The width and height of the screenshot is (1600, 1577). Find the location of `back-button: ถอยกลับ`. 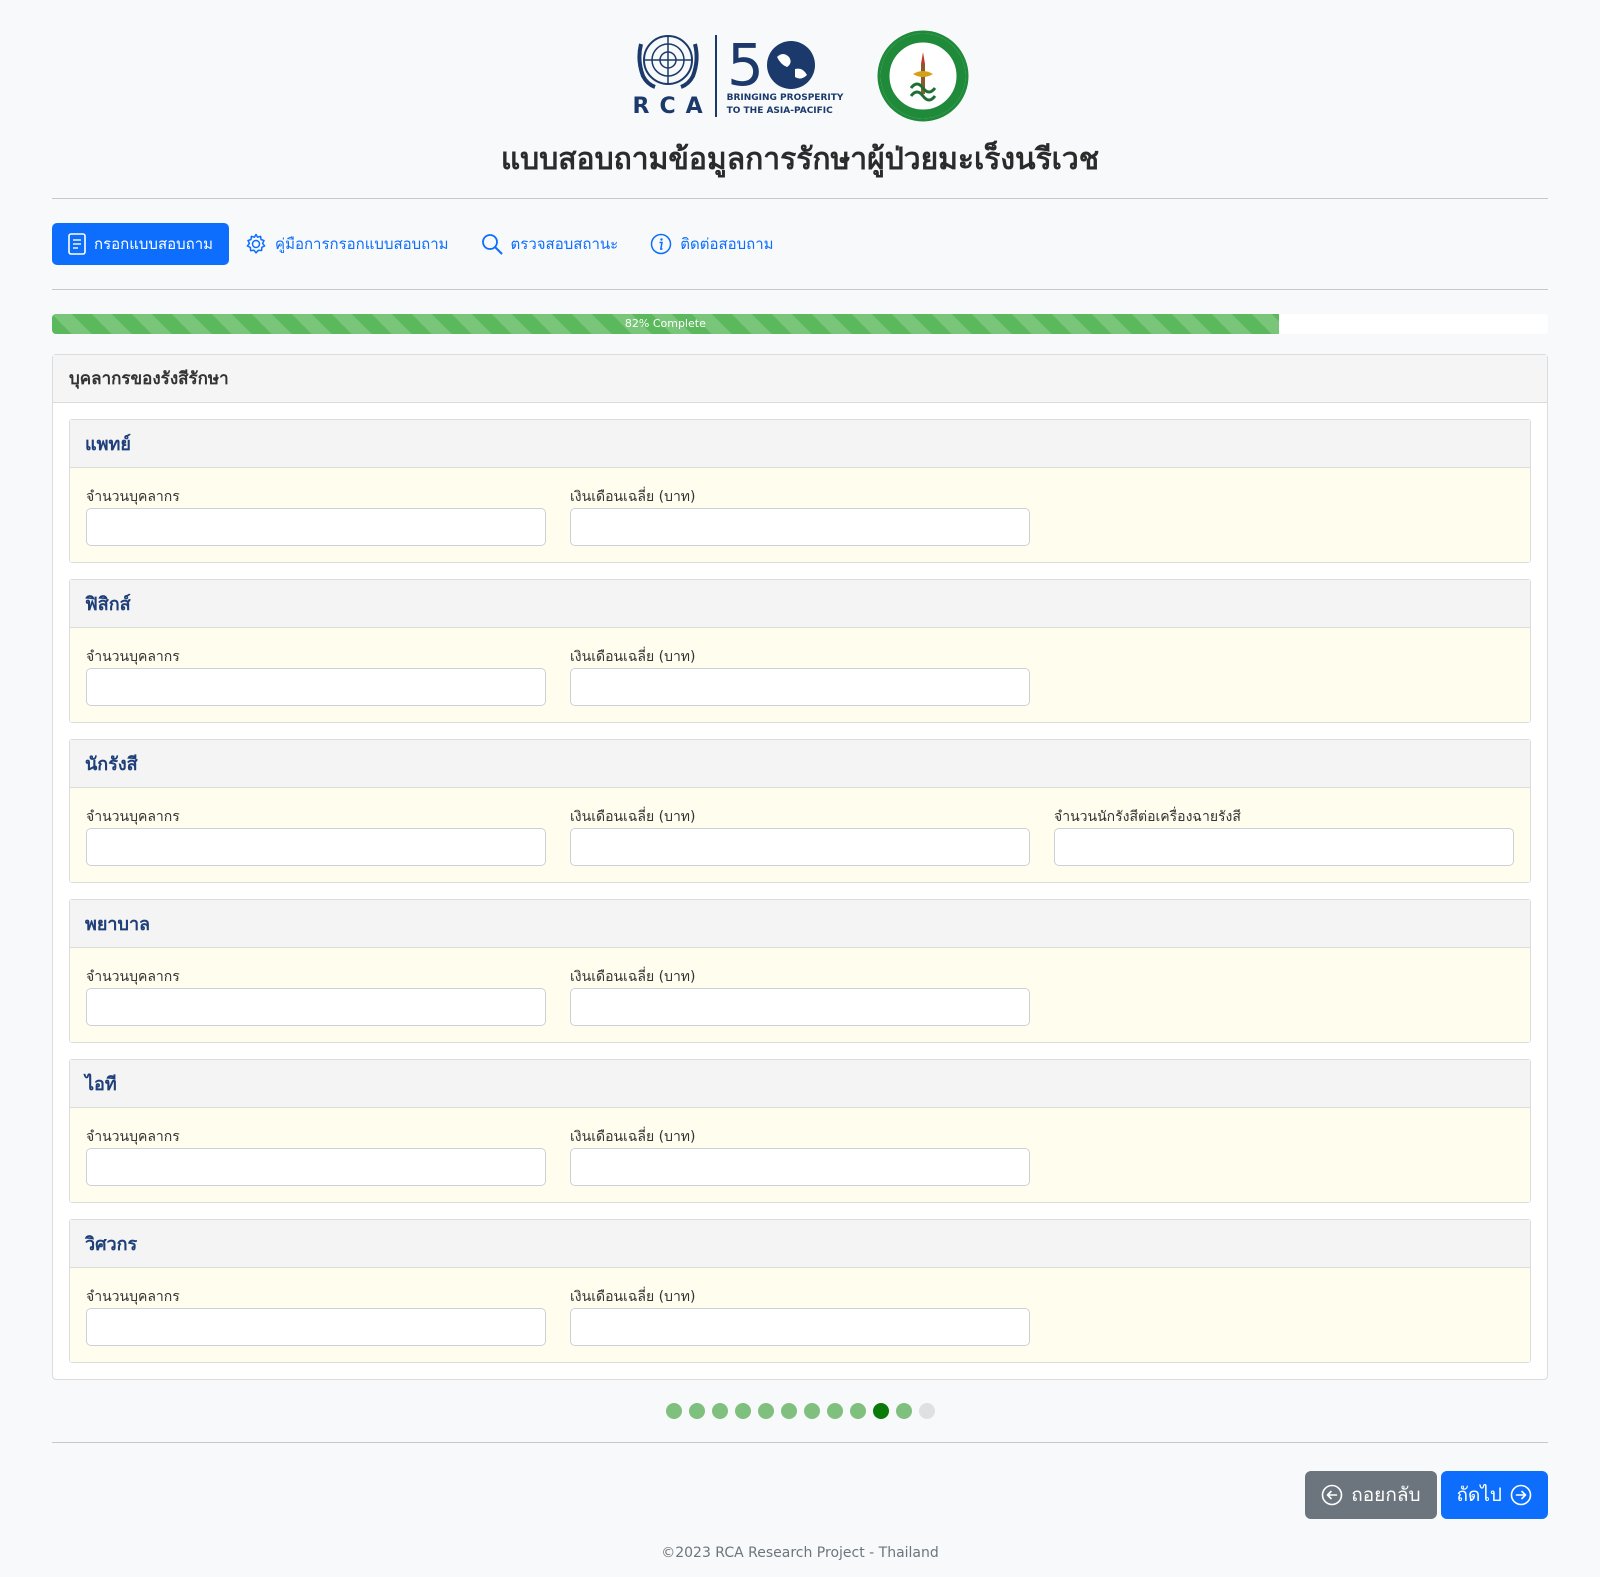

back-button: ถอยกลับ is located at coordinates (1371, 1495).